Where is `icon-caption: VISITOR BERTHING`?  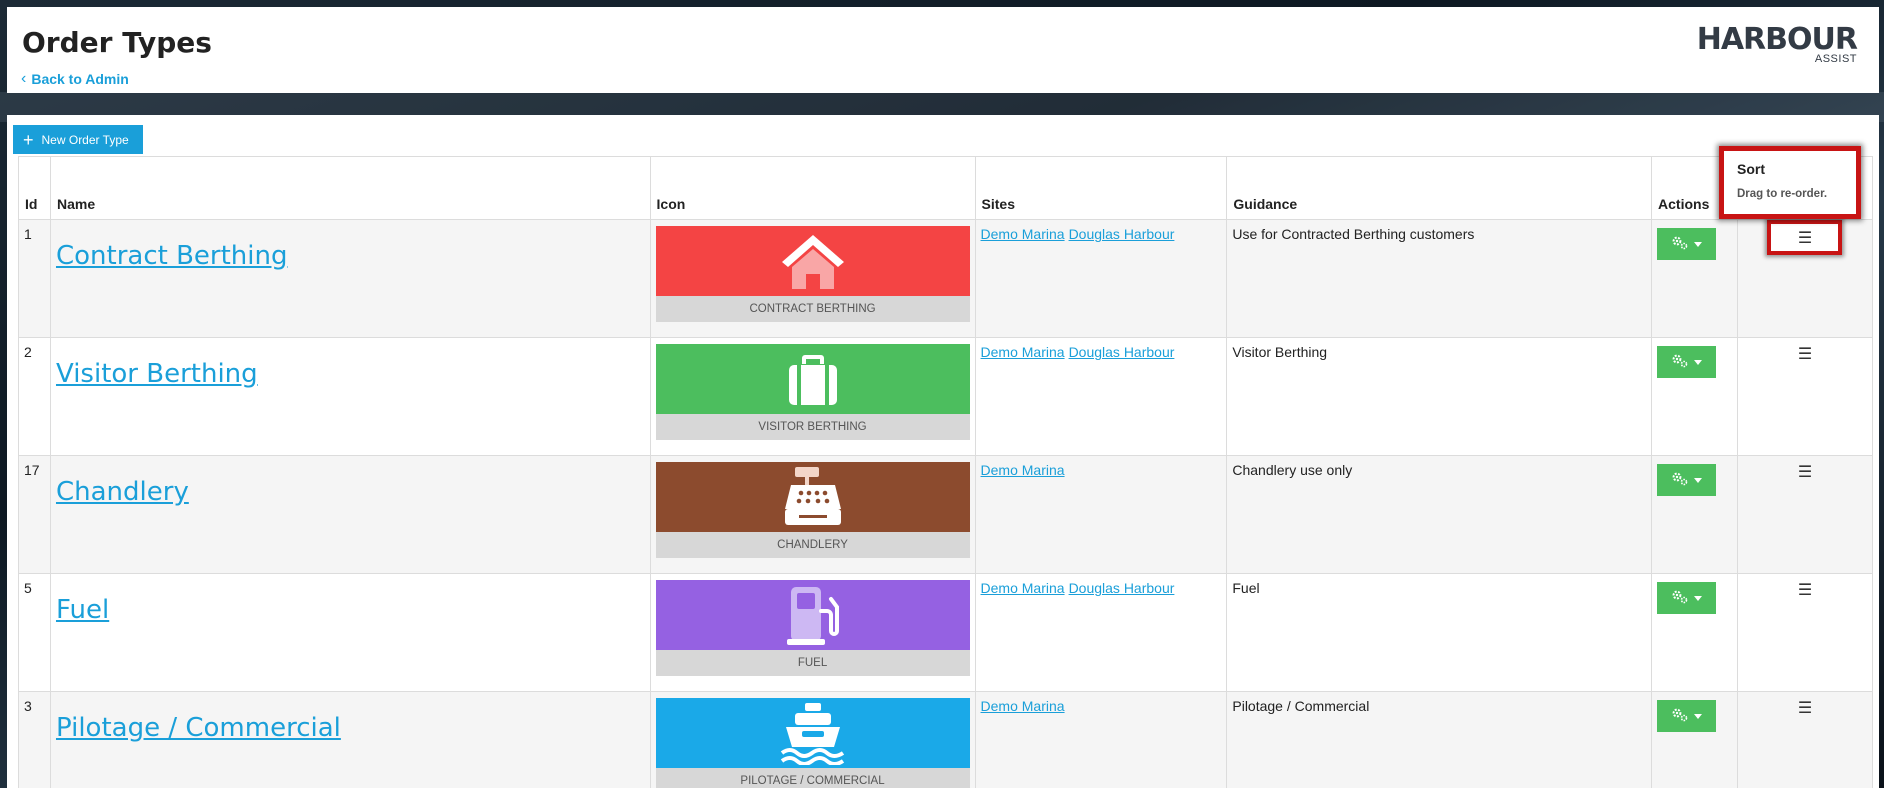
icon-caption: VISITOR BERTHING is located at coordinates (812, 427).